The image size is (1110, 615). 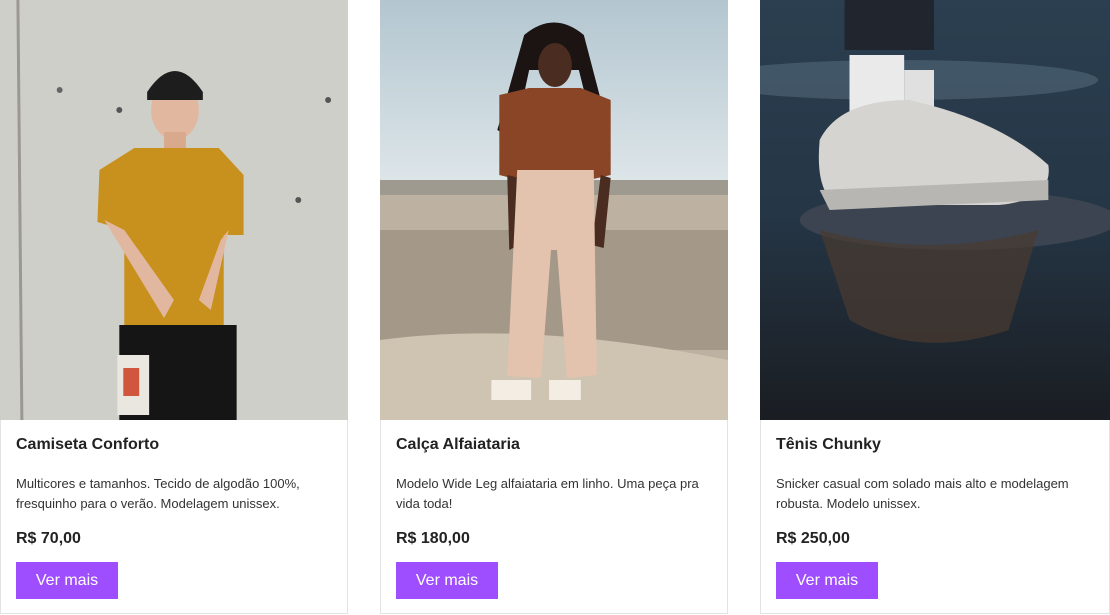 I want to click on product-title: Camiseta Conforto, so click(x=88, y=444).